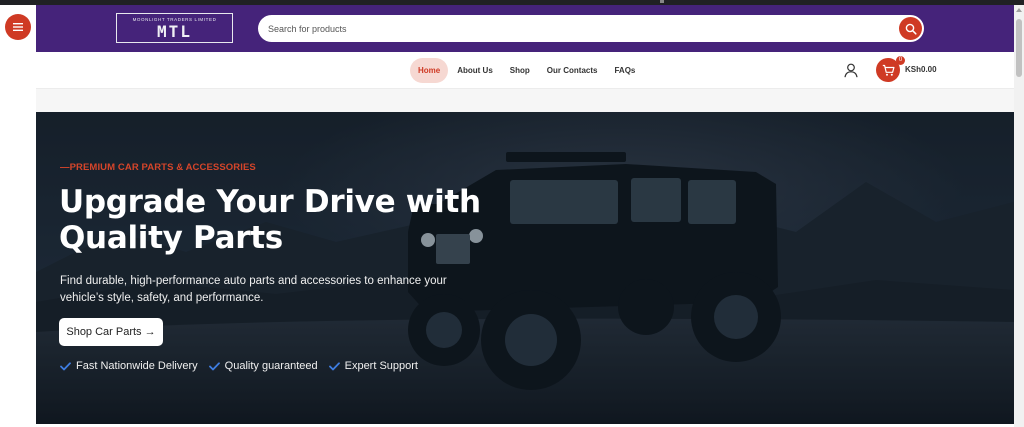 The width and height of the screenshot is (1024, 427). I want to click on logo-mark: MTL, so click(174, 31).